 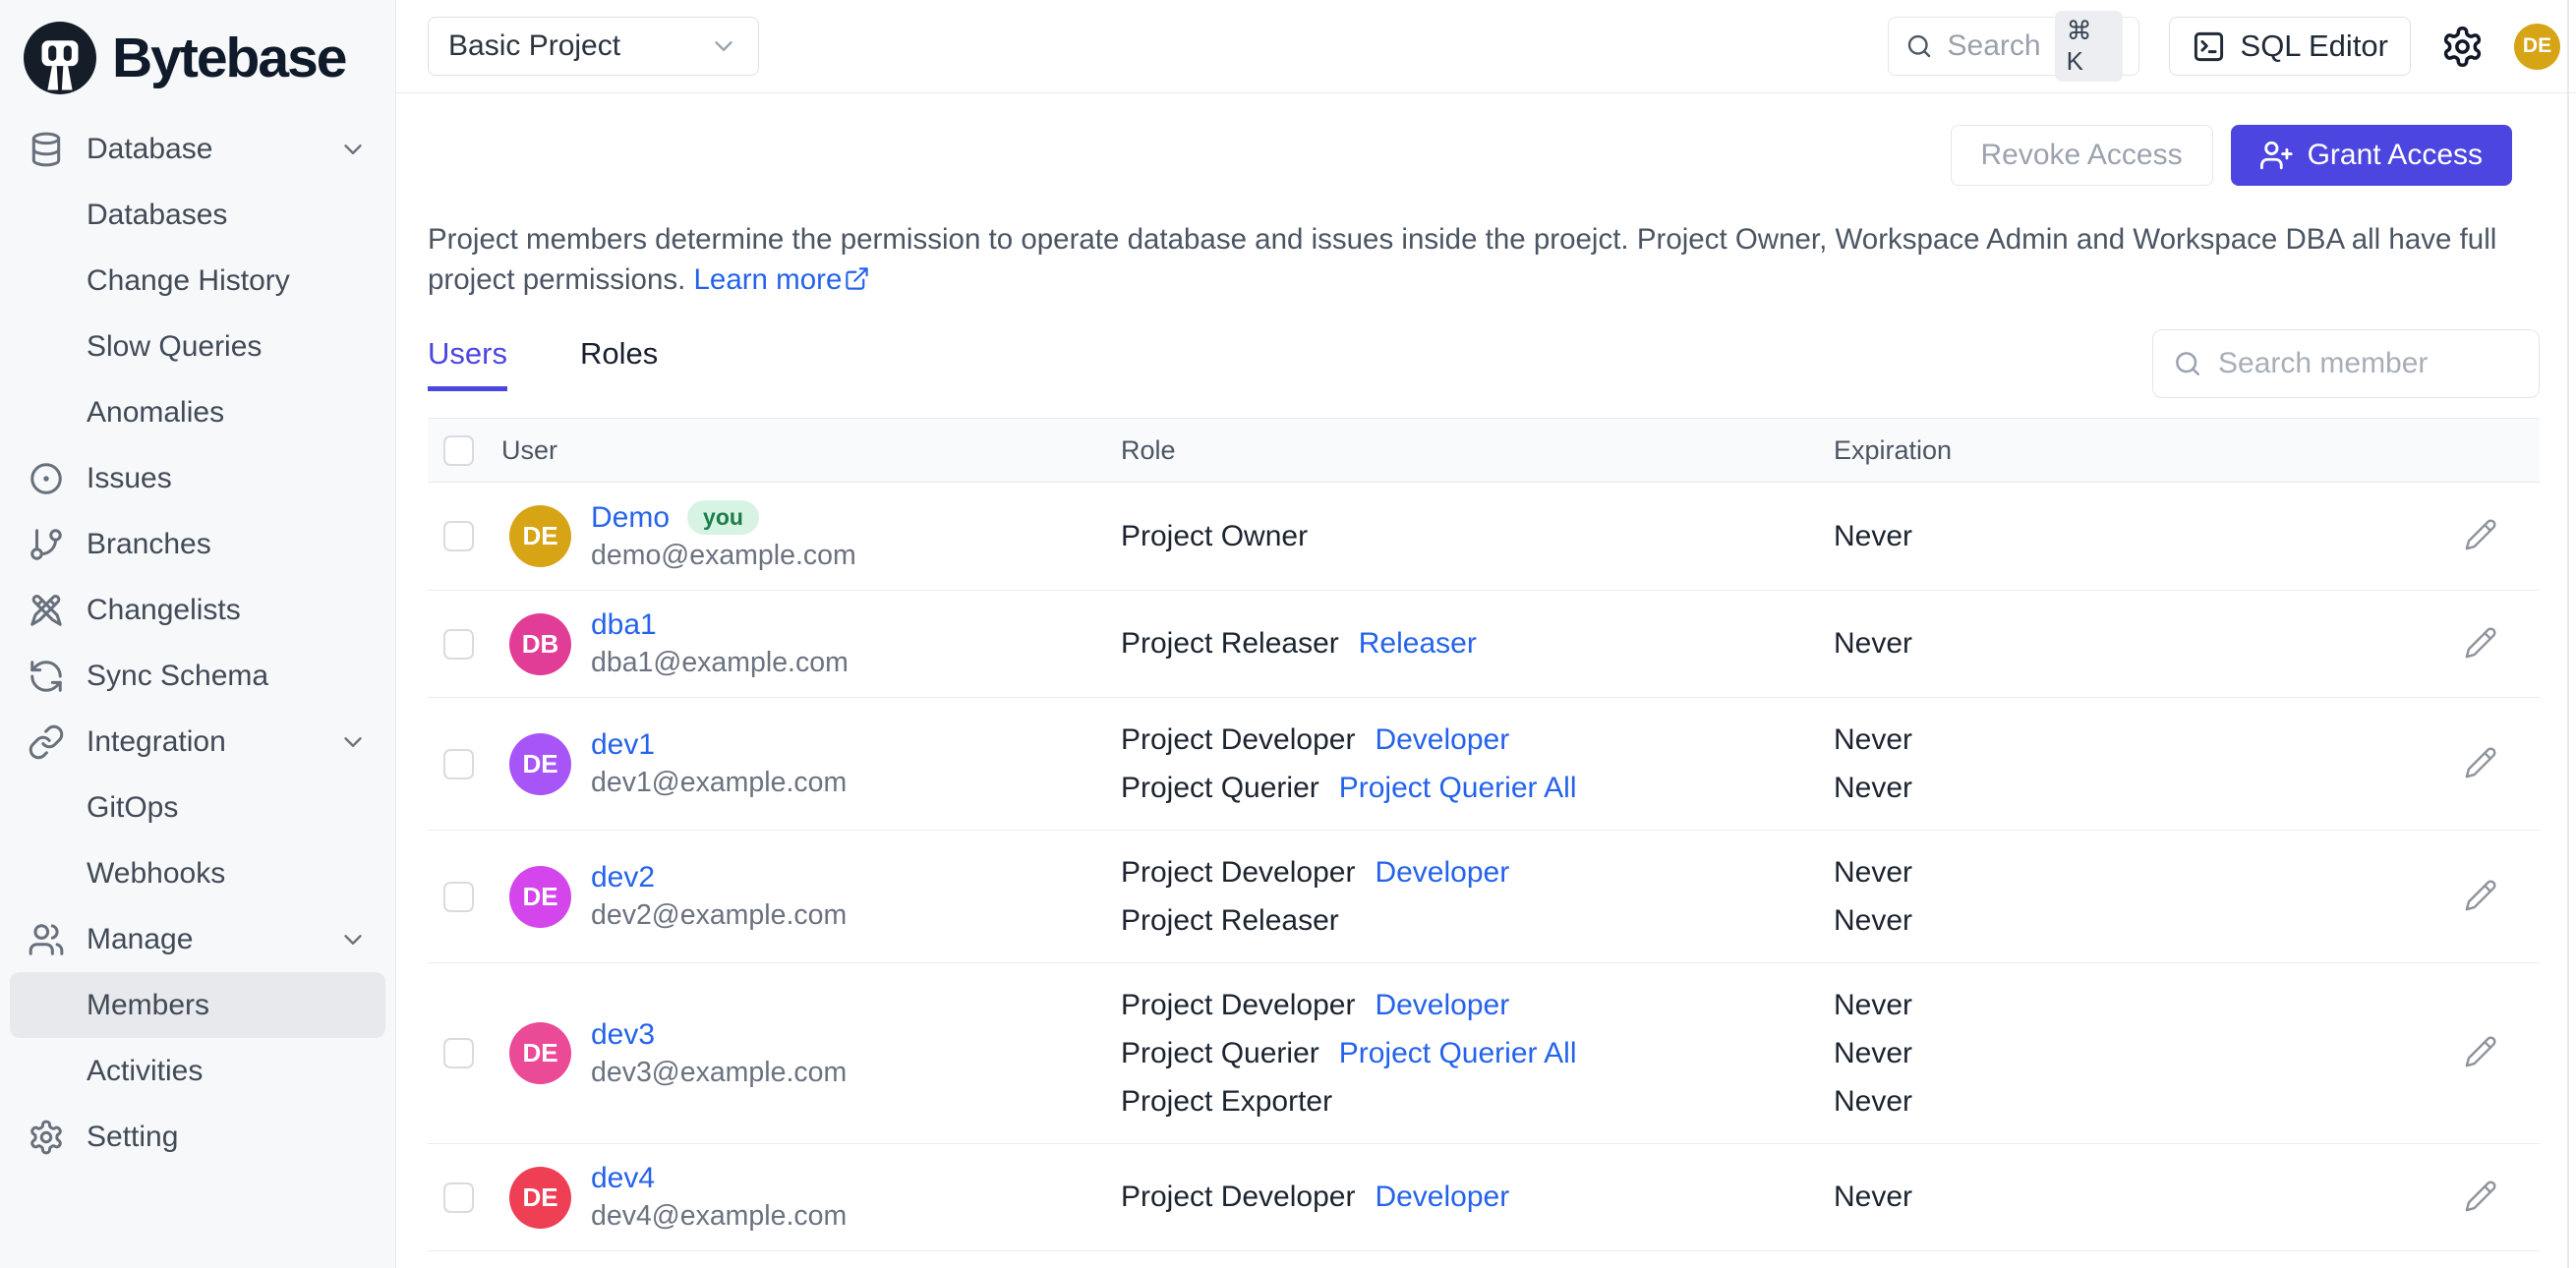 I want to click on member-search-input, so click(x=2346, y=363).